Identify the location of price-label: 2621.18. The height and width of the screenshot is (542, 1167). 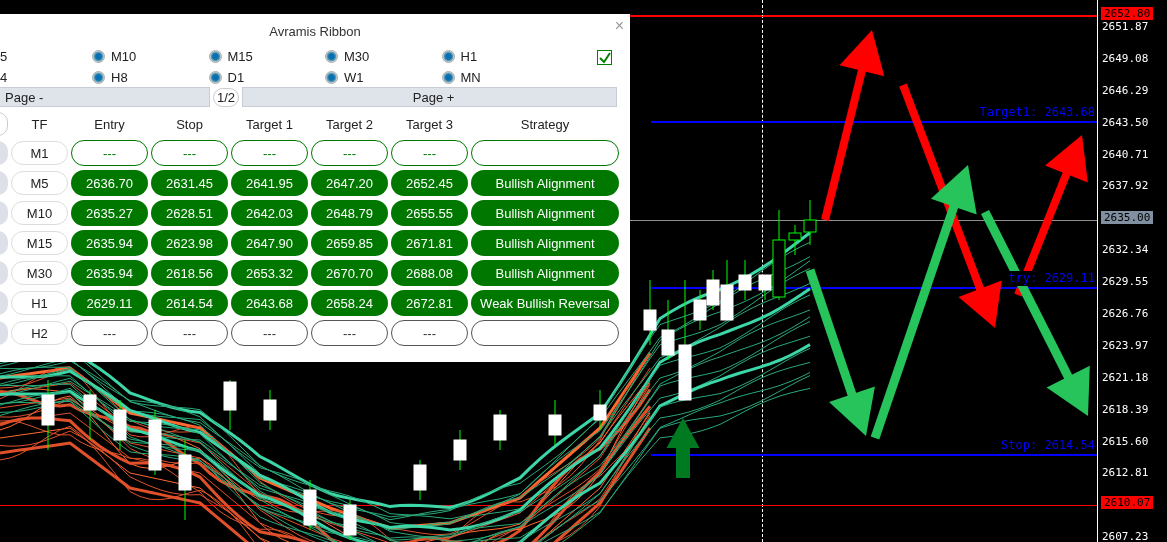
(1125, 377).